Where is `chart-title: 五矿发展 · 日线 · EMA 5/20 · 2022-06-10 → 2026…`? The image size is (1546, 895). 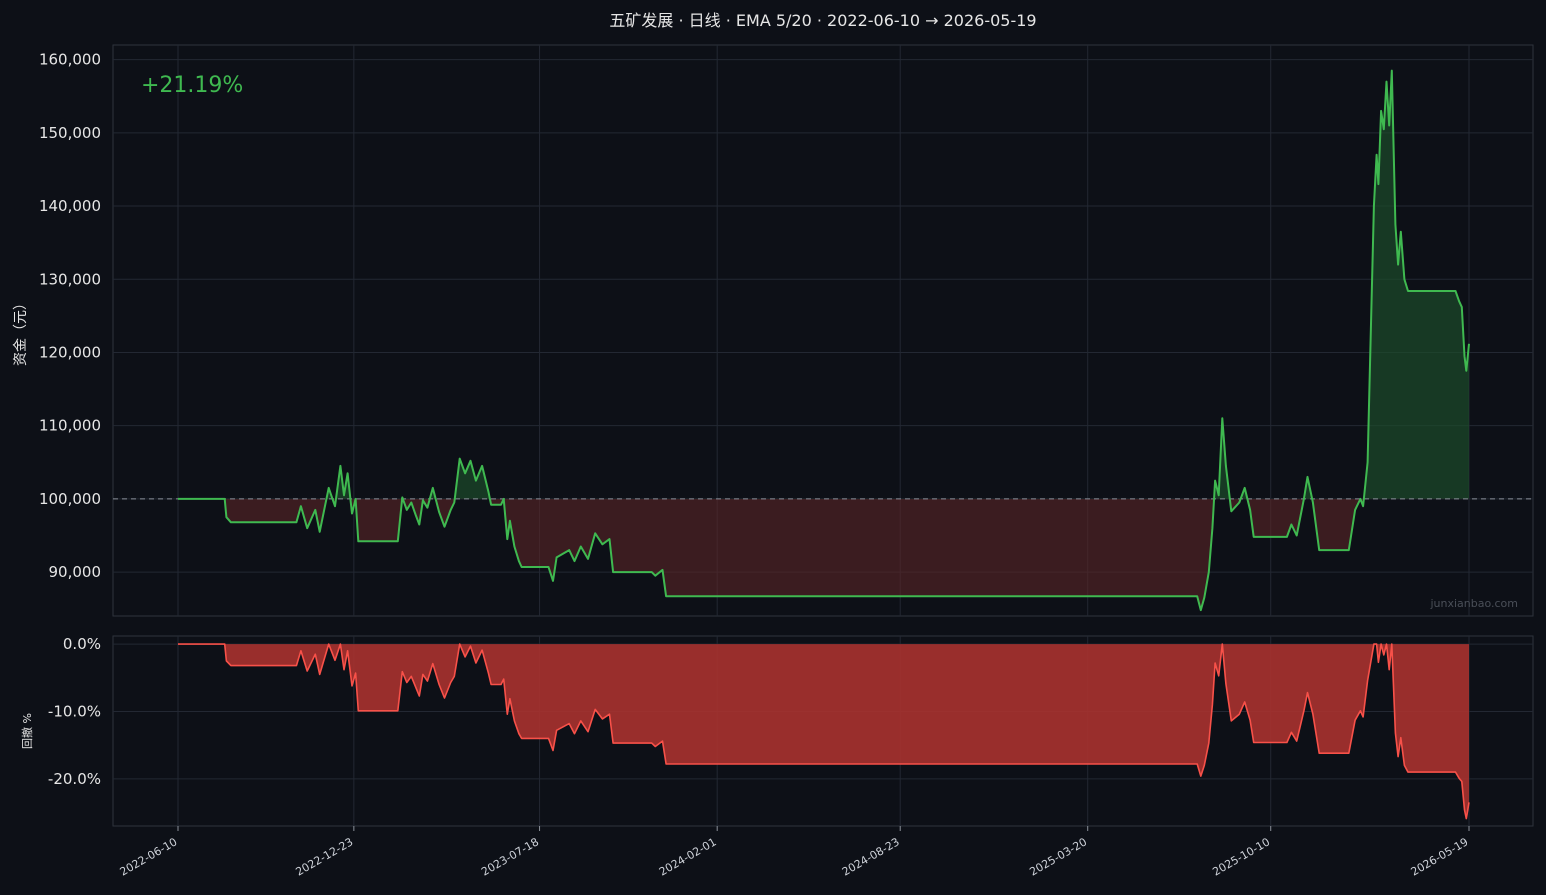 chart-title: 五矿发展 · 日线 · EMA 5/20 · 2022-06-10 → 2026… is located at coordinates (822, 20).